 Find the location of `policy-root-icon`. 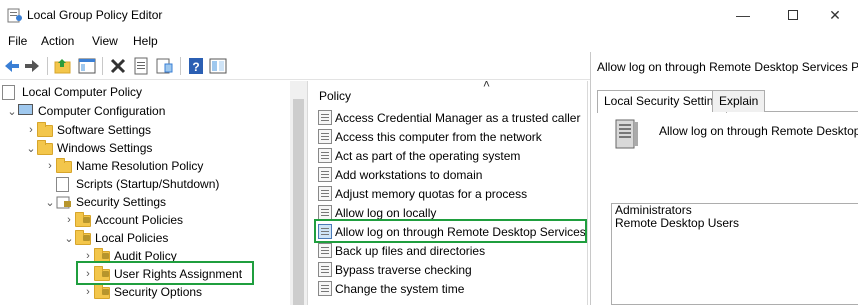

policy-root-icon is located at coordinates (10, 92).